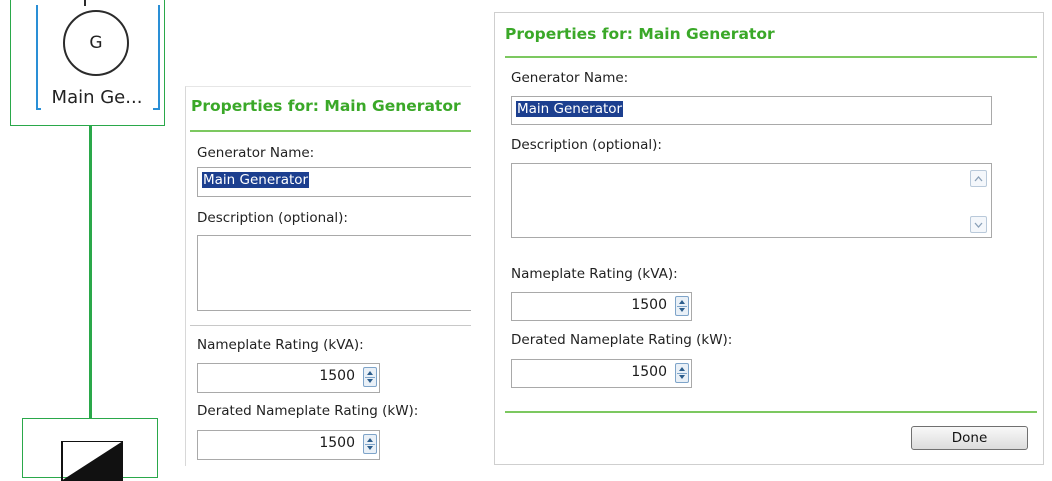  What do you see at coordinates (92, 461) in the screenshot?
I see `breaker-icon` at bounding box center [92, 461].